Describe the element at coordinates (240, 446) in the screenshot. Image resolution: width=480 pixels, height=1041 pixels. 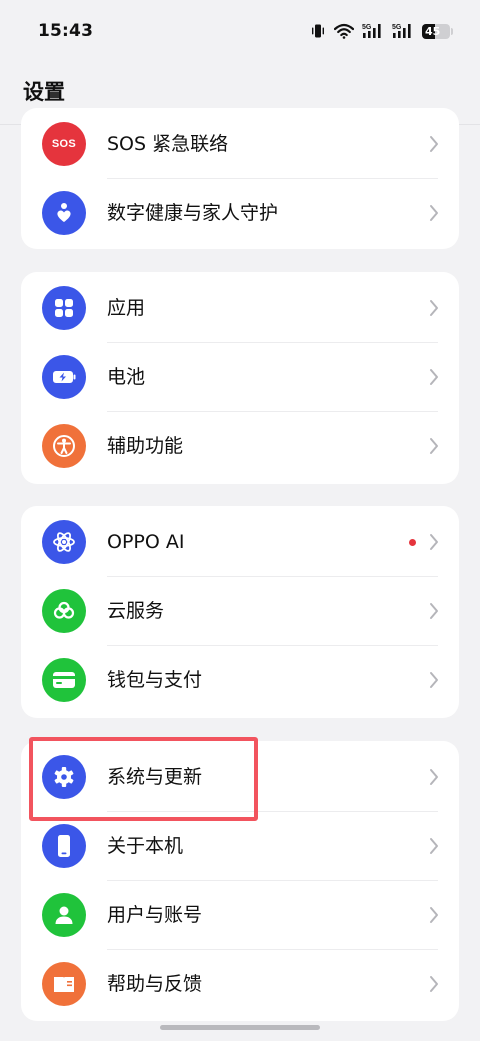
I see `settings-item-accessibility: 辅助功能` at that location.